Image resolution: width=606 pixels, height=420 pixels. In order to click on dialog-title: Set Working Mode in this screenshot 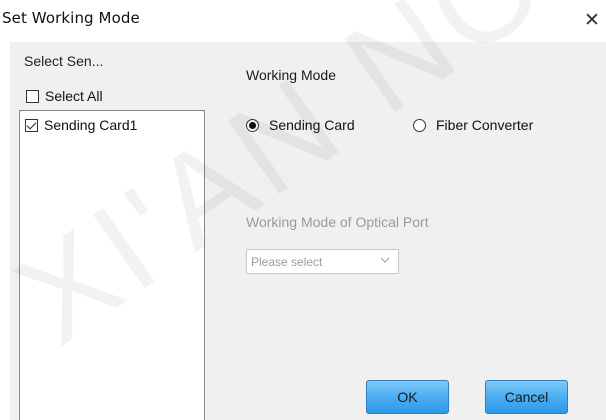, I will do `click(71, 18)`.